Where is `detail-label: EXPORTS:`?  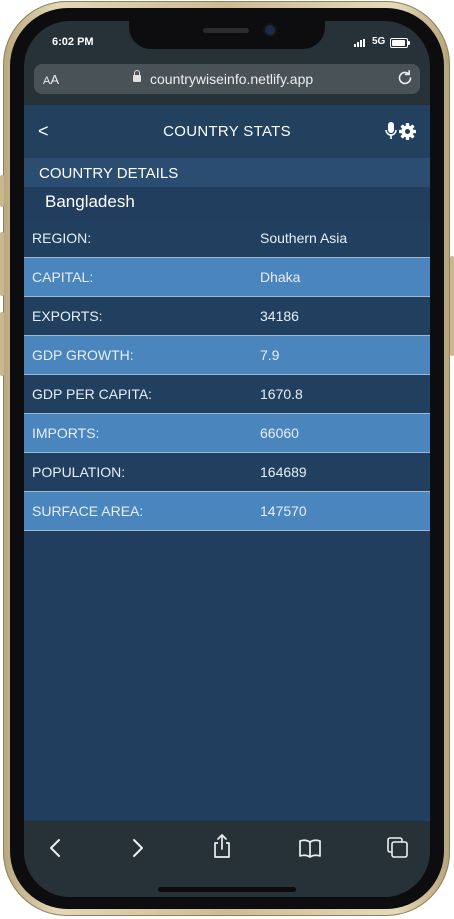
detail-label: EXPORTS: is located at coordinates (67, 316).